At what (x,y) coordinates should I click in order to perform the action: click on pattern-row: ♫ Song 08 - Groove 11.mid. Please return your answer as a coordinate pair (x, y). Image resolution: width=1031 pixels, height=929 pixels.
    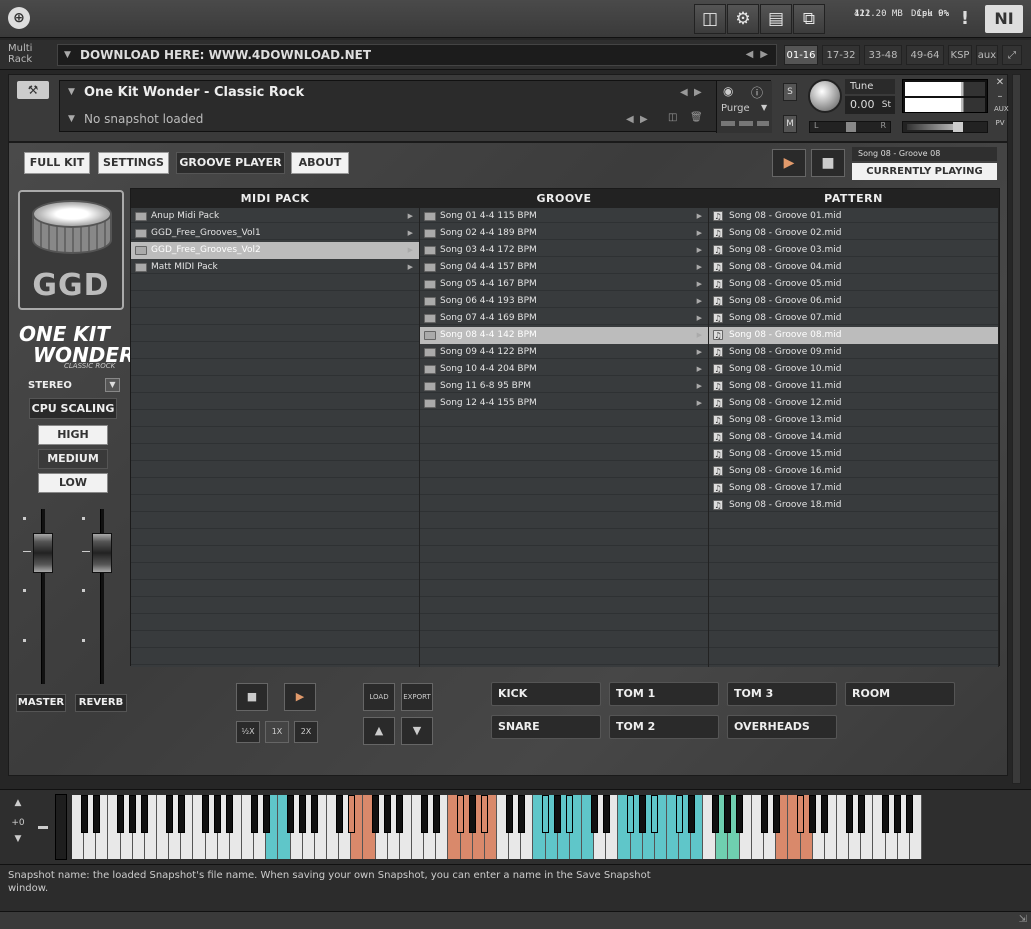
    Looking at the image, I should click on (853, 386).